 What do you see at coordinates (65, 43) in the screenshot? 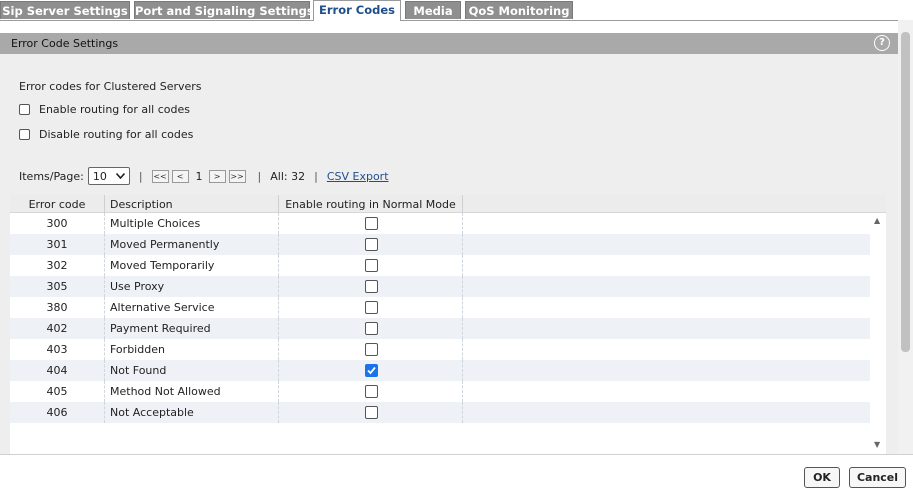
I see `panel-title: Error Code Settings` at bounding box center [65, 43].